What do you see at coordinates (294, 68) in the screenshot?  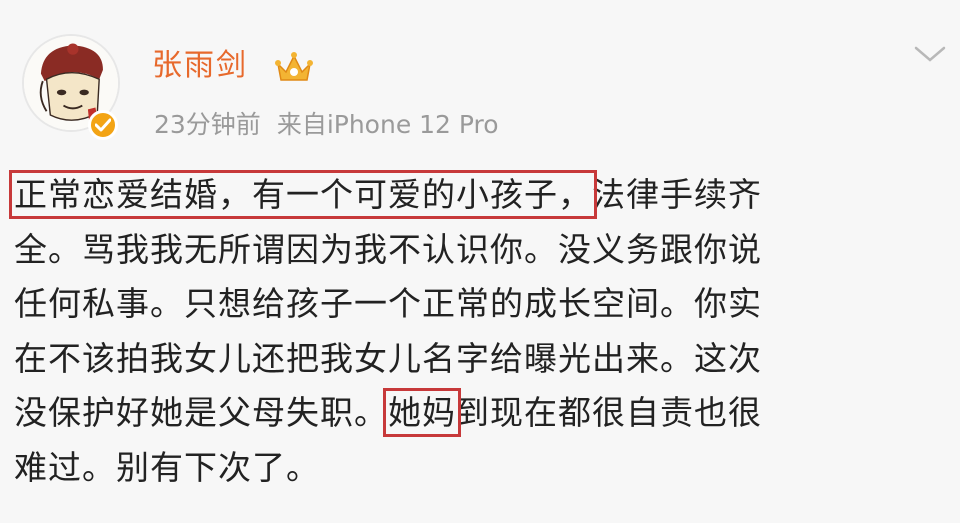 I see `crown-icon` at bounding box center [294, 68].